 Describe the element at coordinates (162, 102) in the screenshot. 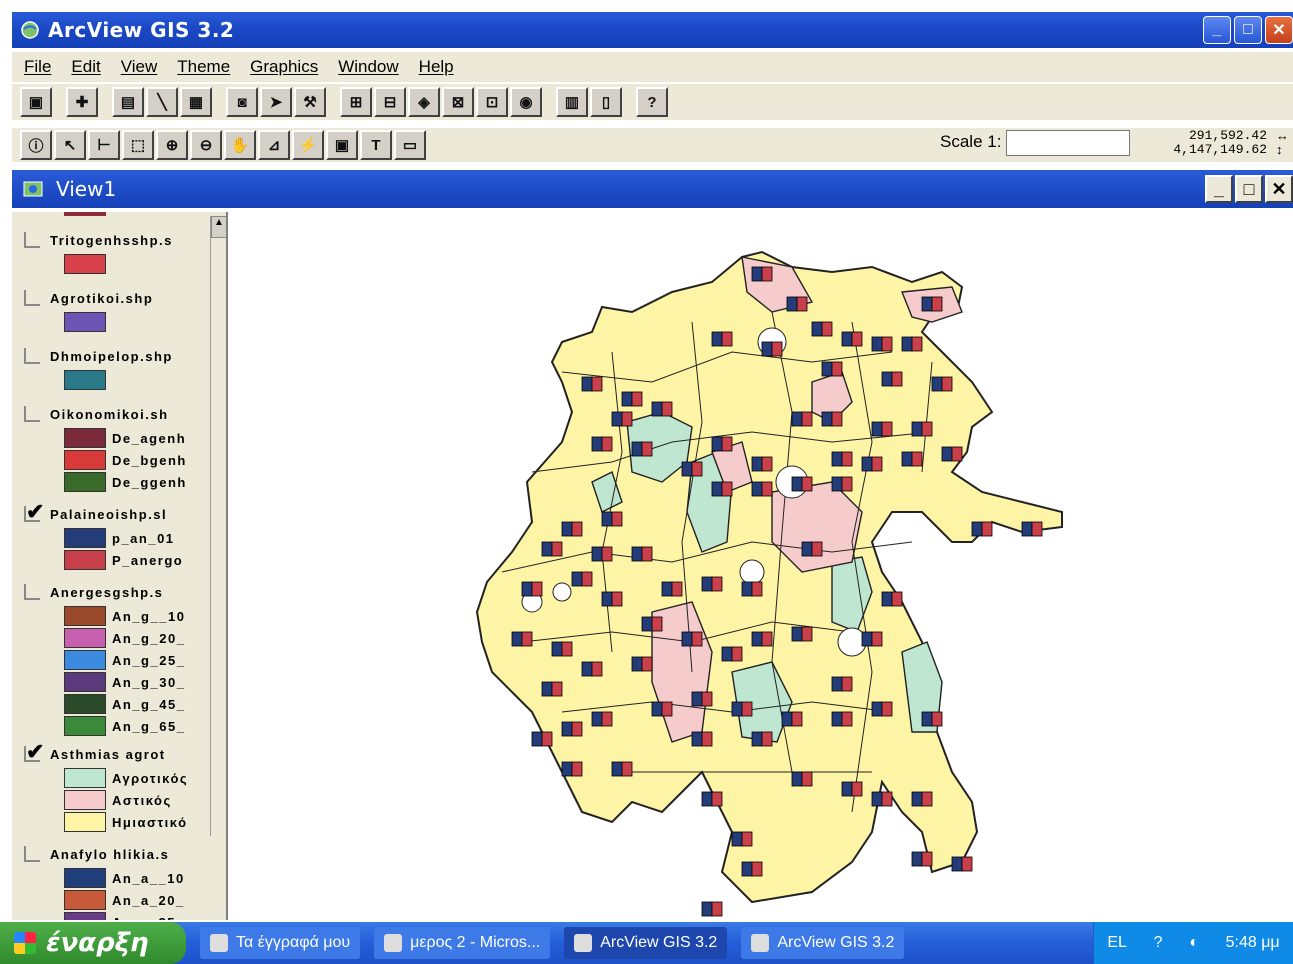

I see `edit-legend-icon: ╲` at that location.